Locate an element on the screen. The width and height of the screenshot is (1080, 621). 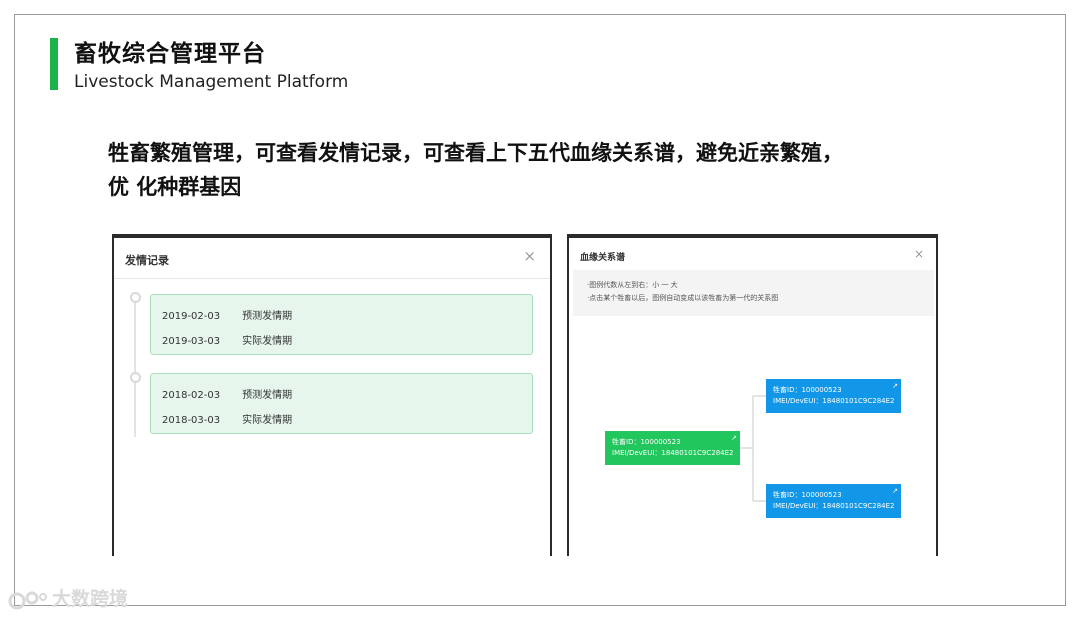
watermark-logo-icon is located at coordinates (27, 600).